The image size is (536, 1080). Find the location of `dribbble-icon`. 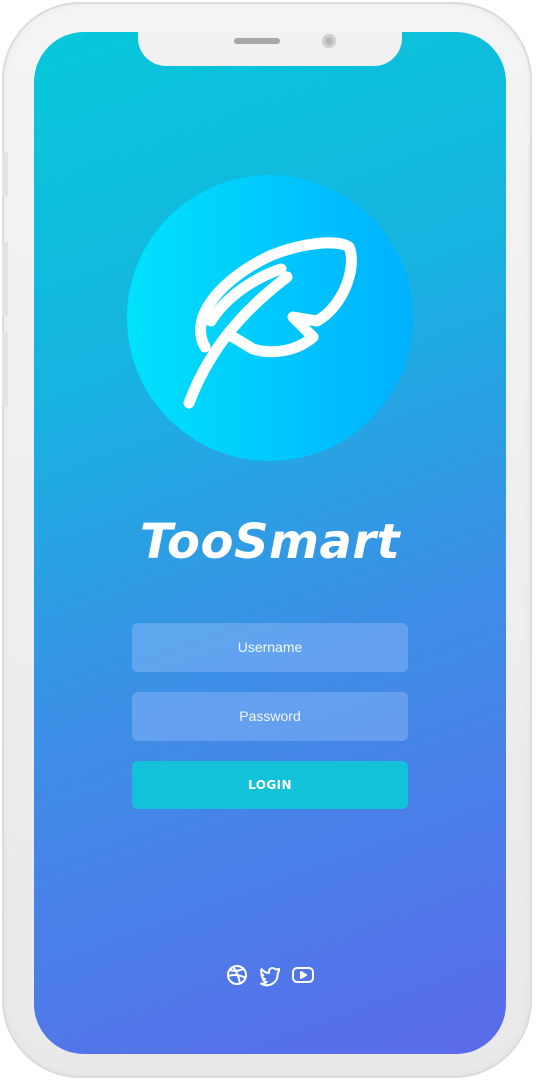

dribbble-icon is located at coordinates (237, 975).